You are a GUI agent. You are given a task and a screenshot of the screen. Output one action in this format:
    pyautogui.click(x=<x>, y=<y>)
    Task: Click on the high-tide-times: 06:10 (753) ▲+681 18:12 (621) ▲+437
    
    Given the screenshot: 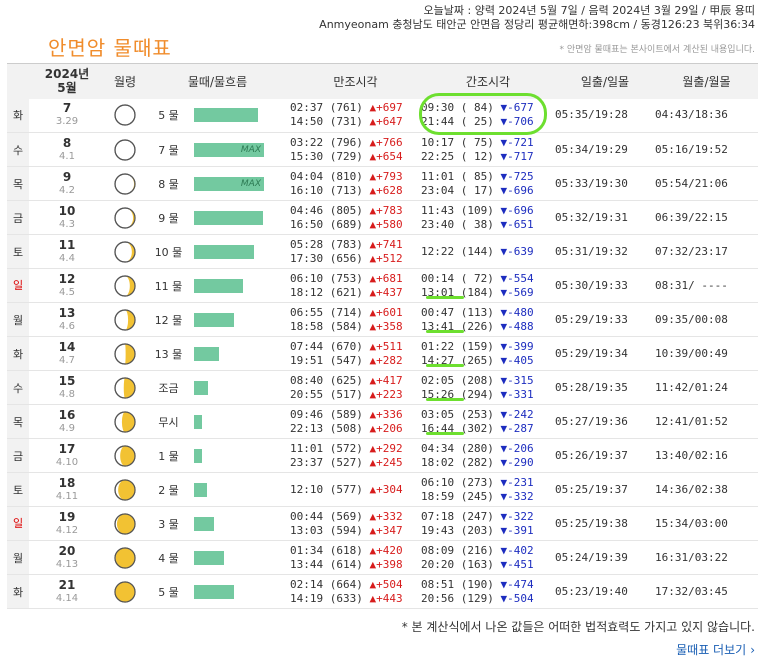 What is the action you would take?
    pyautogui.click(x=355, y=285)
    